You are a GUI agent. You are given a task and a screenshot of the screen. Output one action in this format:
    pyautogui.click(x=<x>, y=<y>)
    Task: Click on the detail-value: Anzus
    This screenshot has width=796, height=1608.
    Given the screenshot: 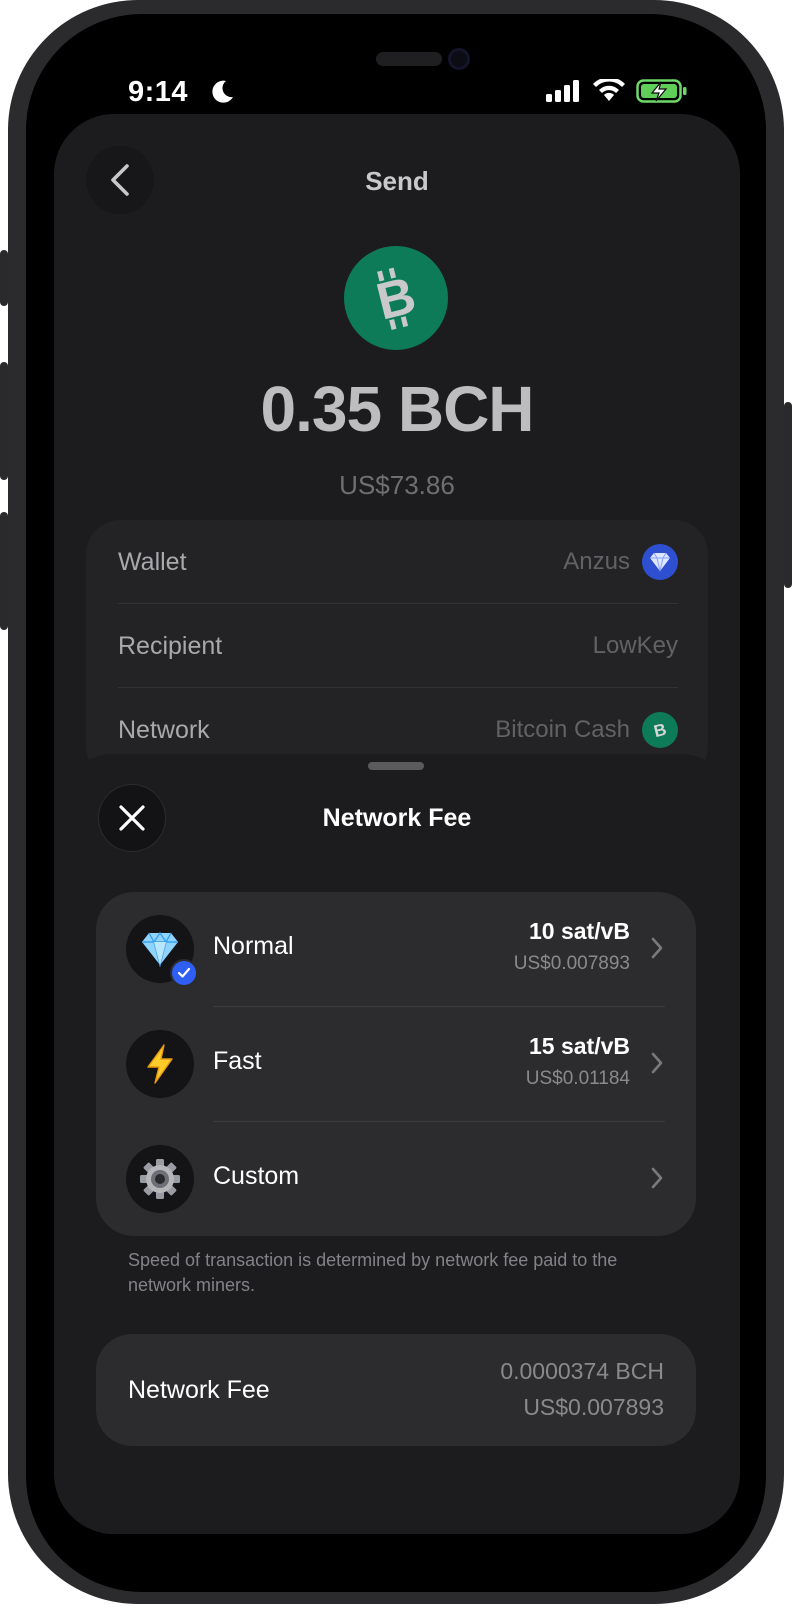 What is the action you would take?
    pyautogui.click(x=620, y=562)
    